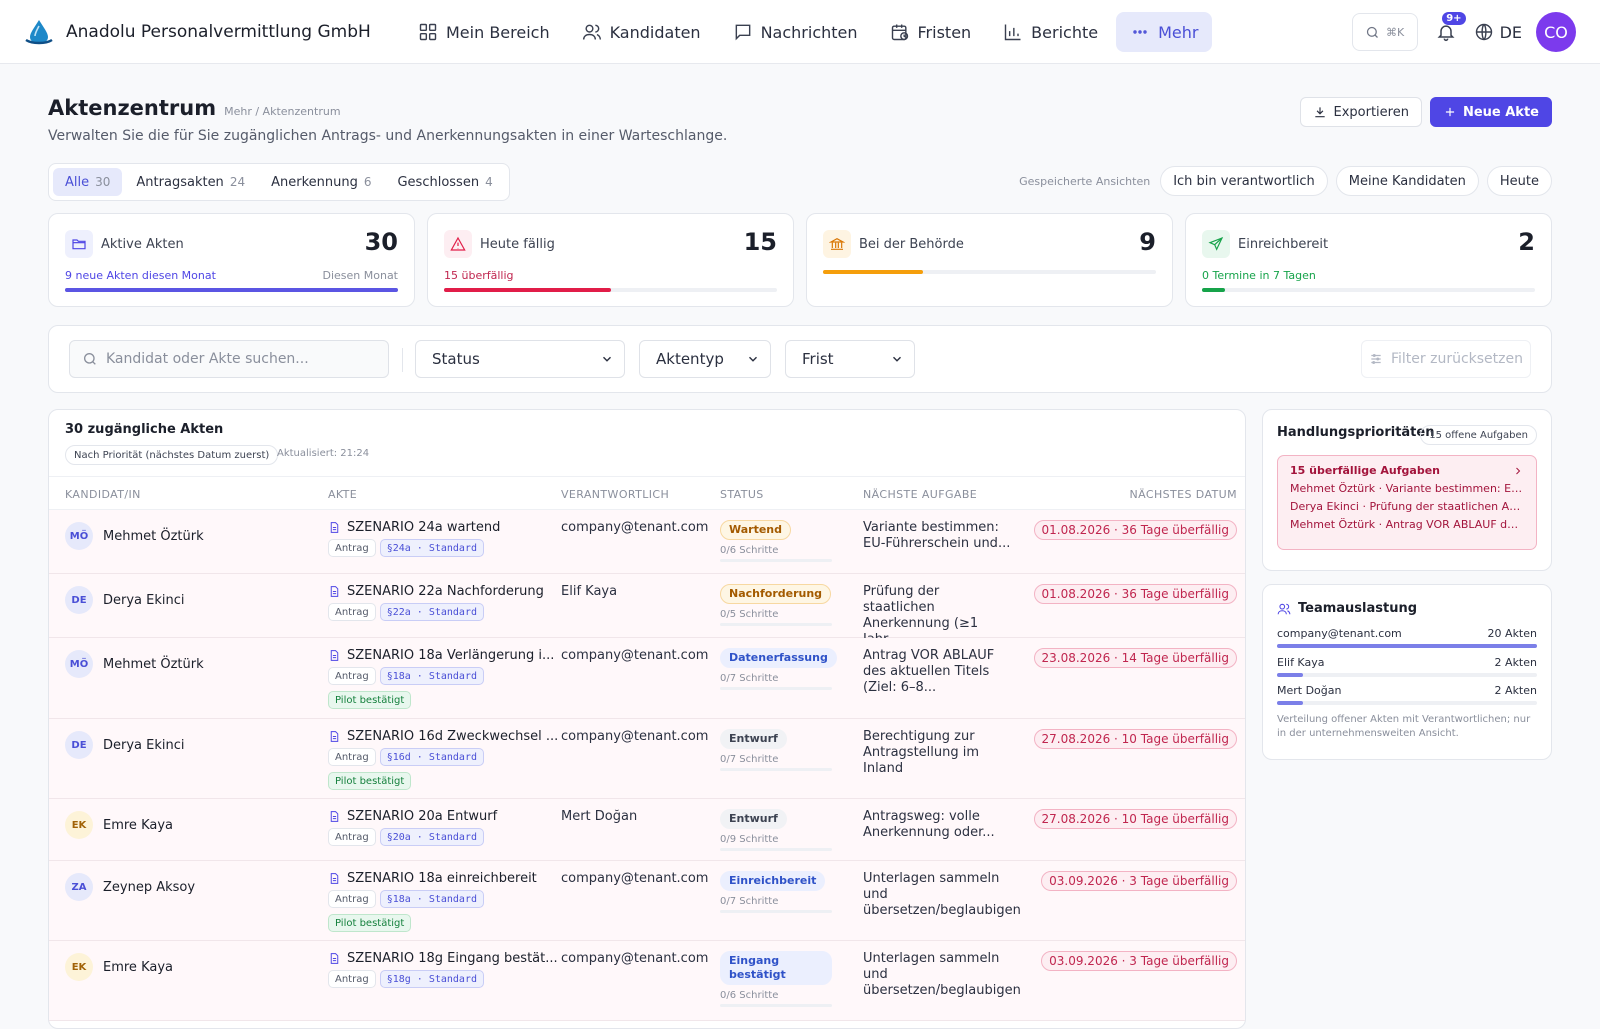 This screenshot has width=1600, height=1029. I want to click on stat-label: Einreichbereit, so click(1283, 244).